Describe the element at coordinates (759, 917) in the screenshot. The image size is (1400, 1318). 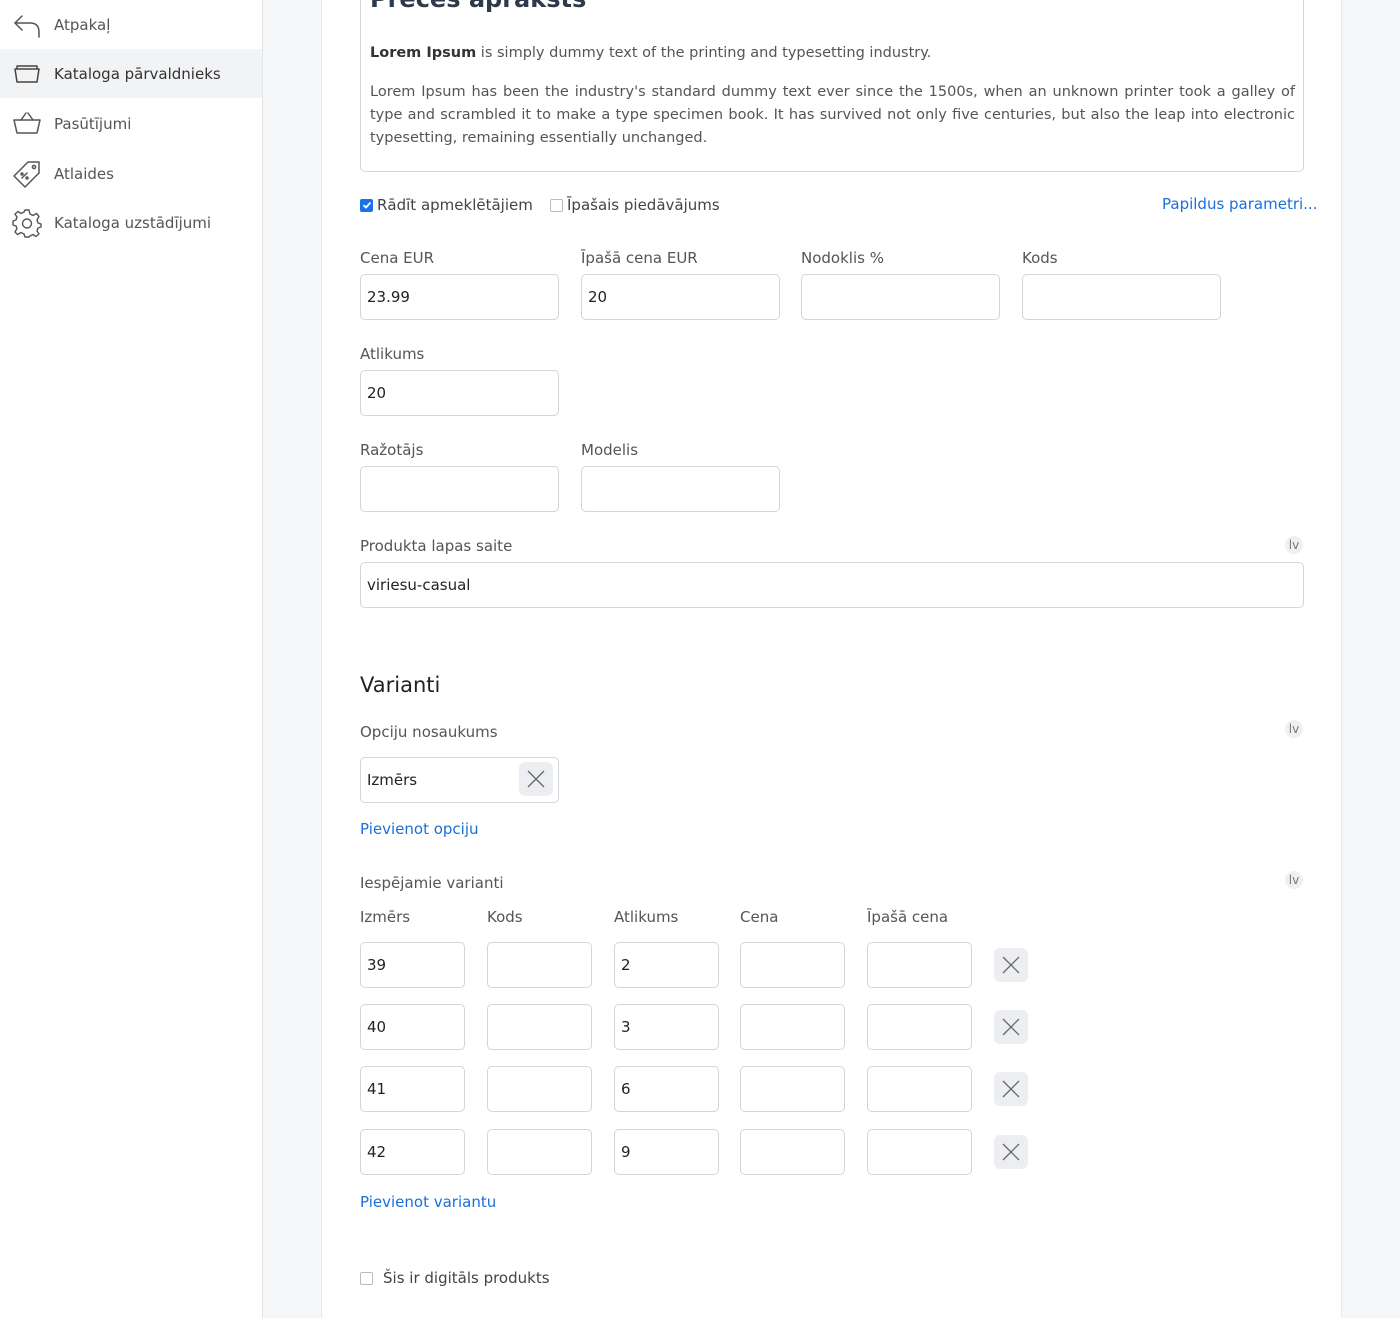
I see `column-header-price: Cena` at that location.